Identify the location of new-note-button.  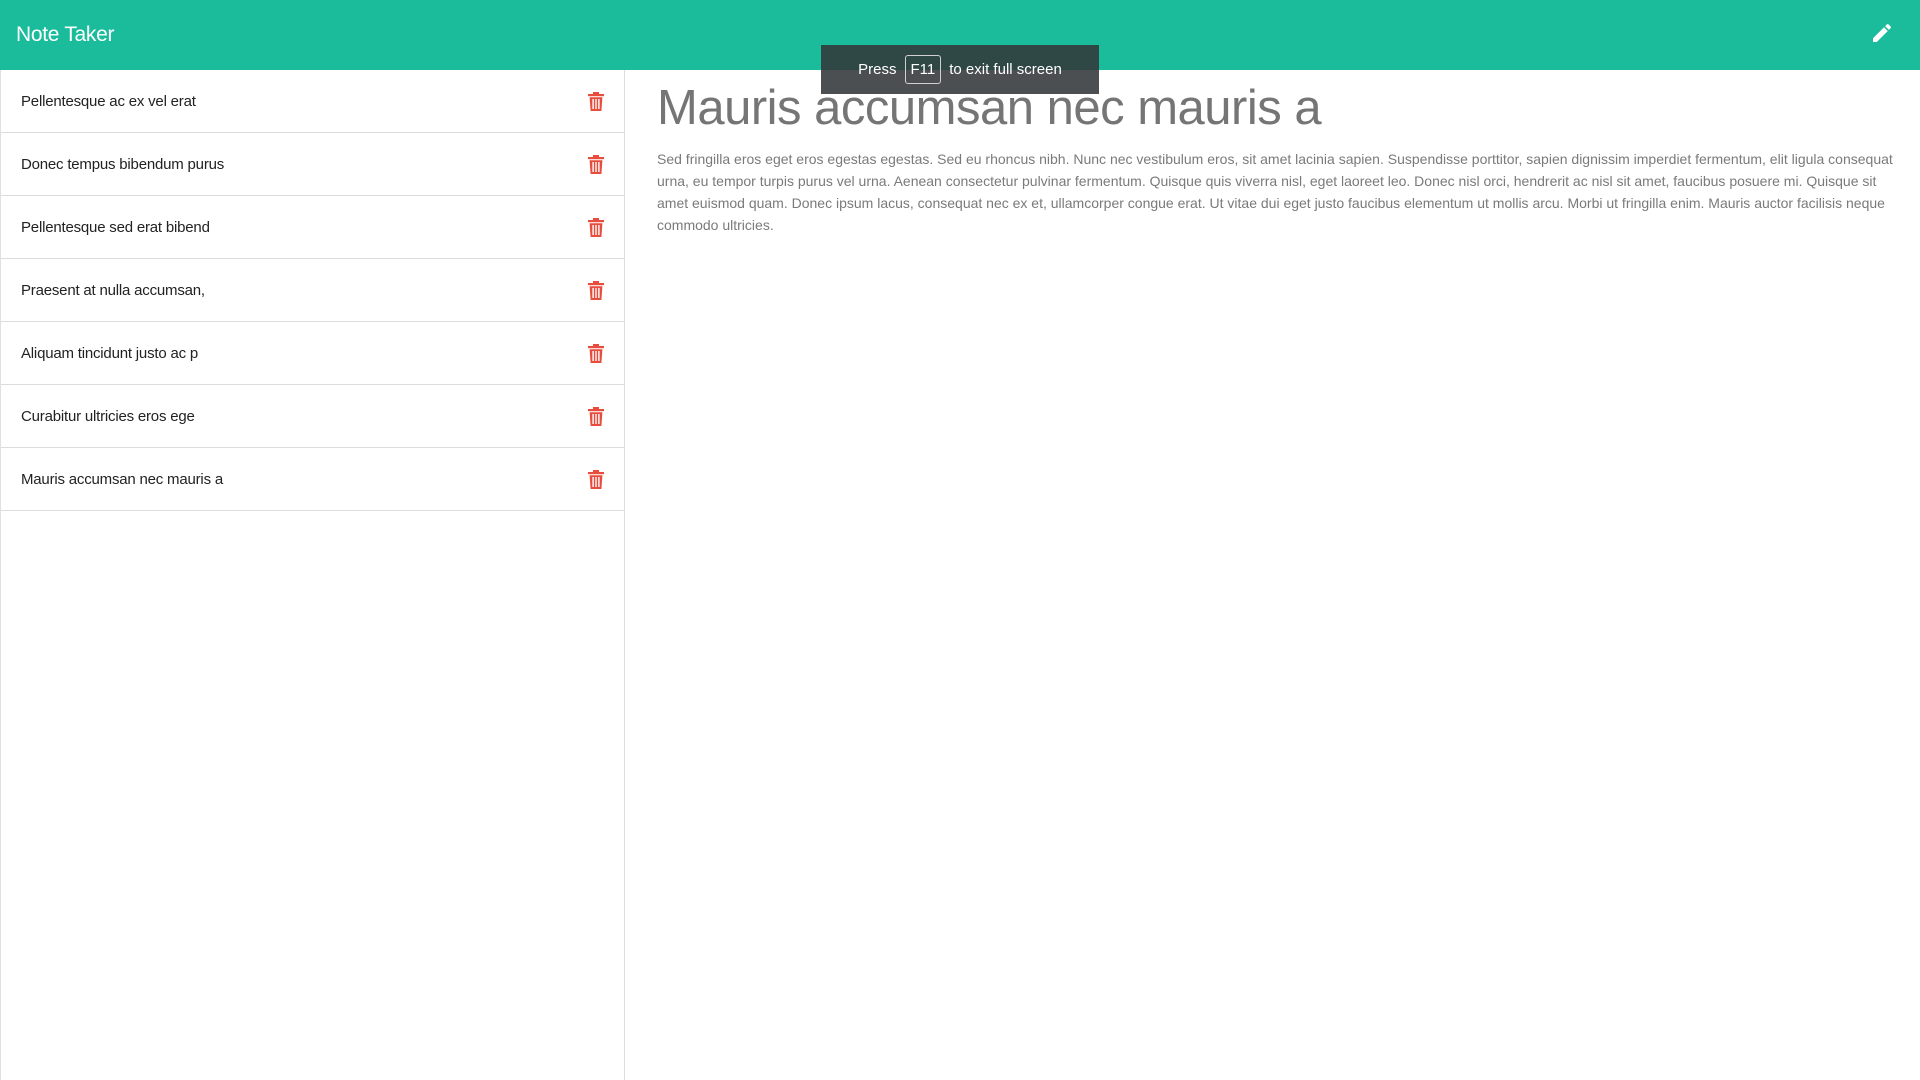
(1882, 35).